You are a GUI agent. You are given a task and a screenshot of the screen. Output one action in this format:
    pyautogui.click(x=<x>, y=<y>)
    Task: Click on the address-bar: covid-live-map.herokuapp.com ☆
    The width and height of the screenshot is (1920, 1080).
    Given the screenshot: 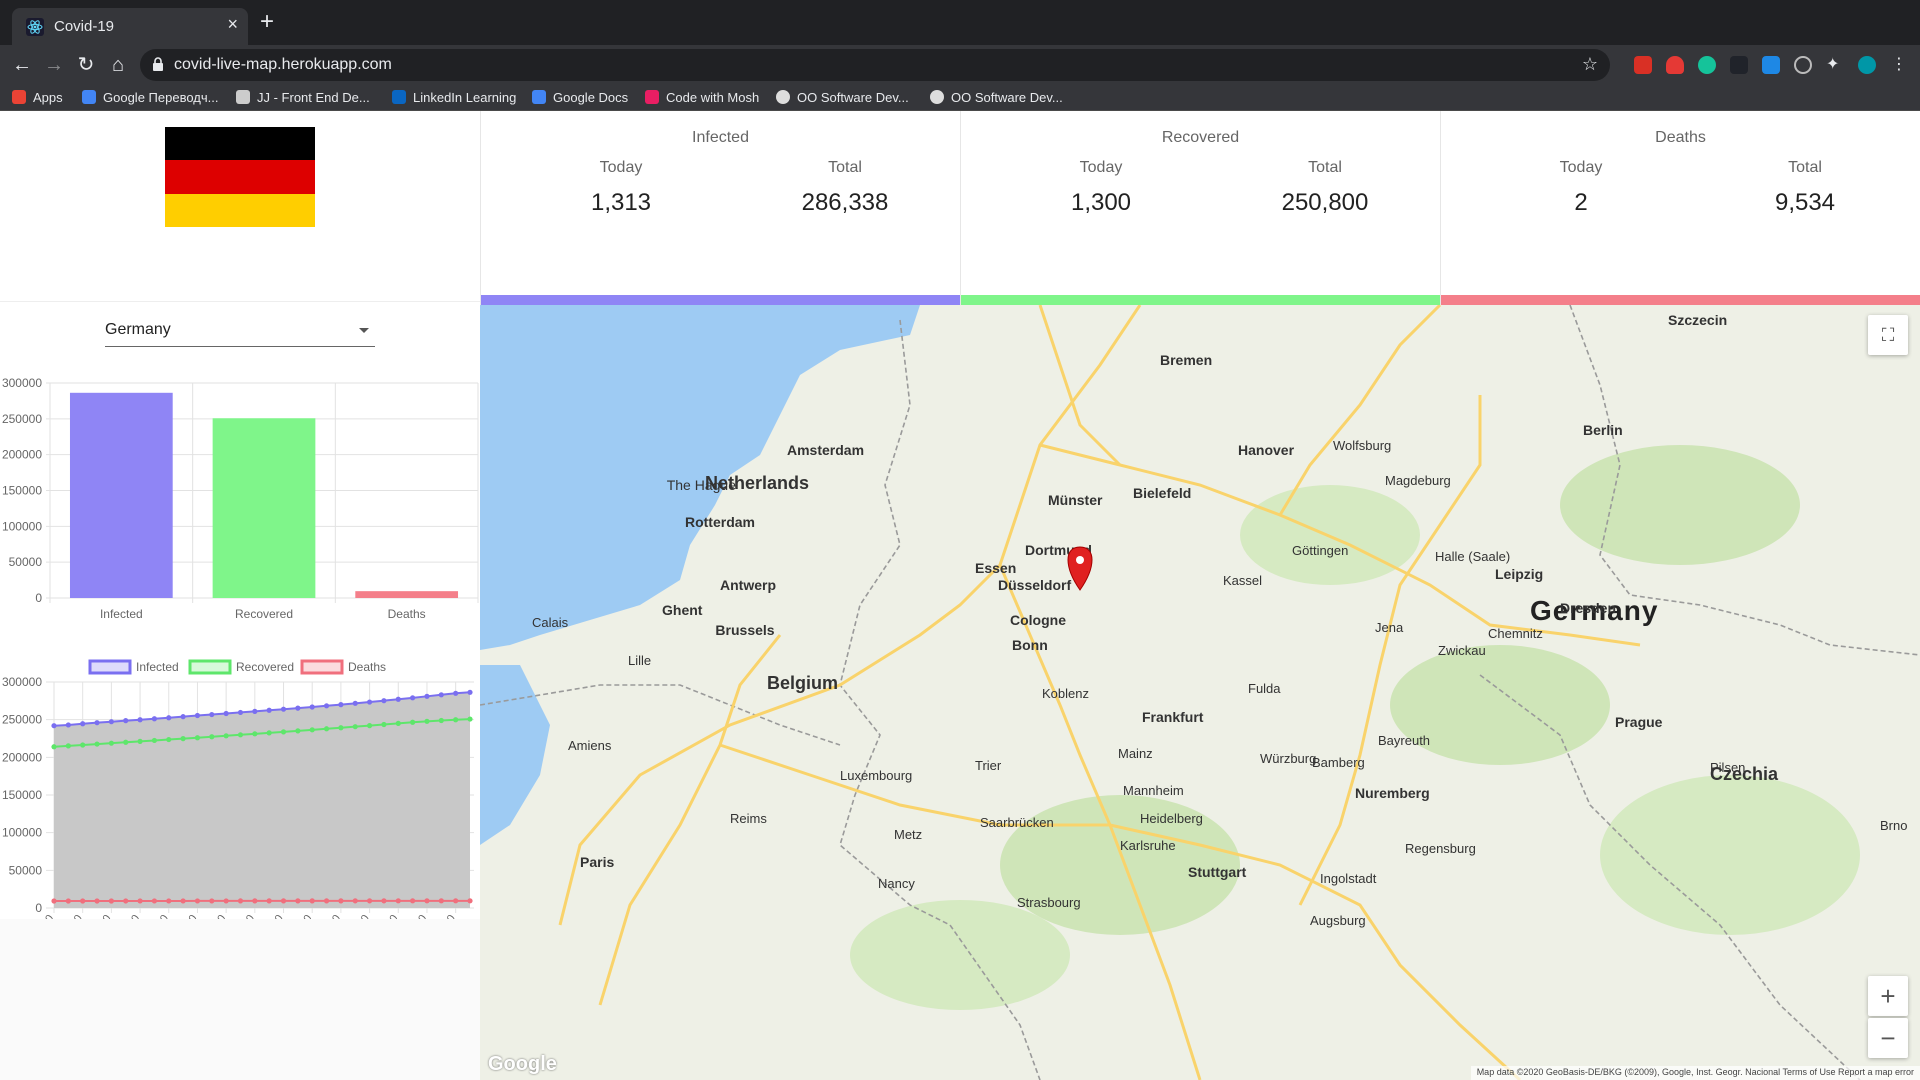 What is the action you would take?
    pyautogui.click(x=875, y=65)
    